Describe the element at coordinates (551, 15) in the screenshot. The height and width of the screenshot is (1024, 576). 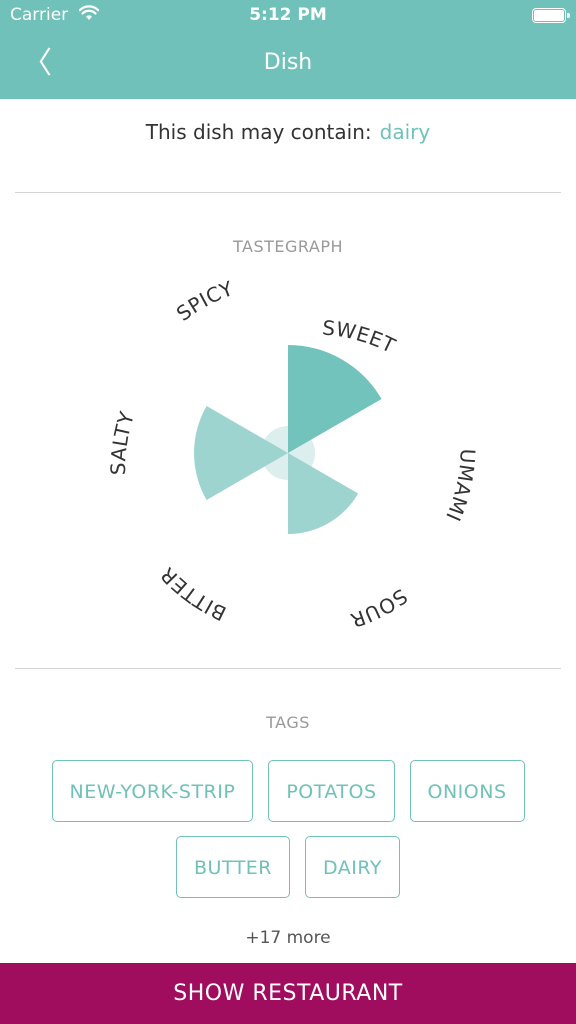
I see `battery-icon` at that location.